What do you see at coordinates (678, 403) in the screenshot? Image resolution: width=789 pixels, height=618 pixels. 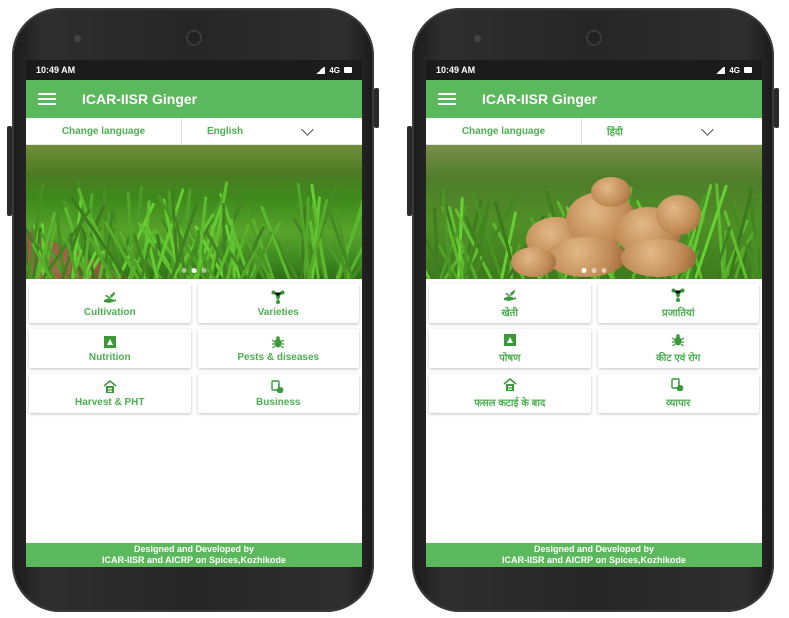 I see `menu-tile-label: व्यापार` at bounding box center [678, 403].